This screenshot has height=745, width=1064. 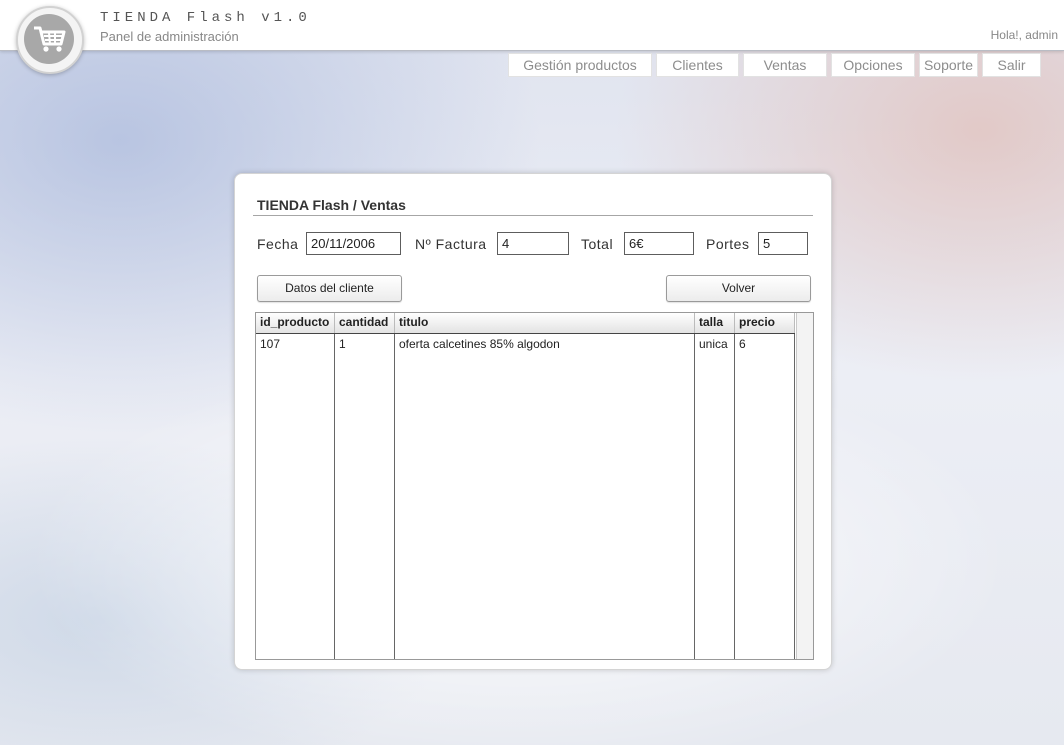 I want to click on nav-ventas: Ventas, so click(x=785, y=65).